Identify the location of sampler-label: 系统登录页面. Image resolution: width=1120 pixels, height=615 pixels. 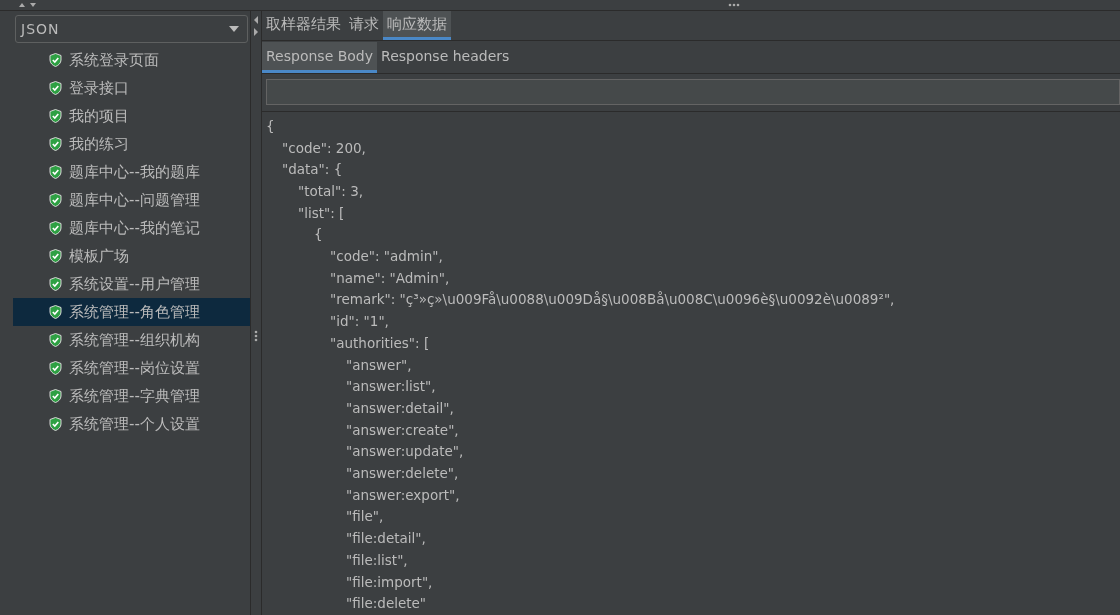
(114, 60).